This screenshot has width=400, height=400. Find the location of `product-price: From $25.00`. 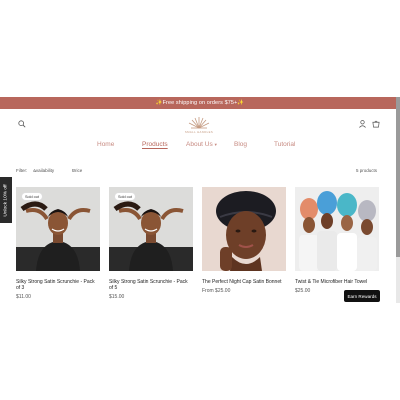

product-price: From $25.00 is located at coordinates (216, 291).